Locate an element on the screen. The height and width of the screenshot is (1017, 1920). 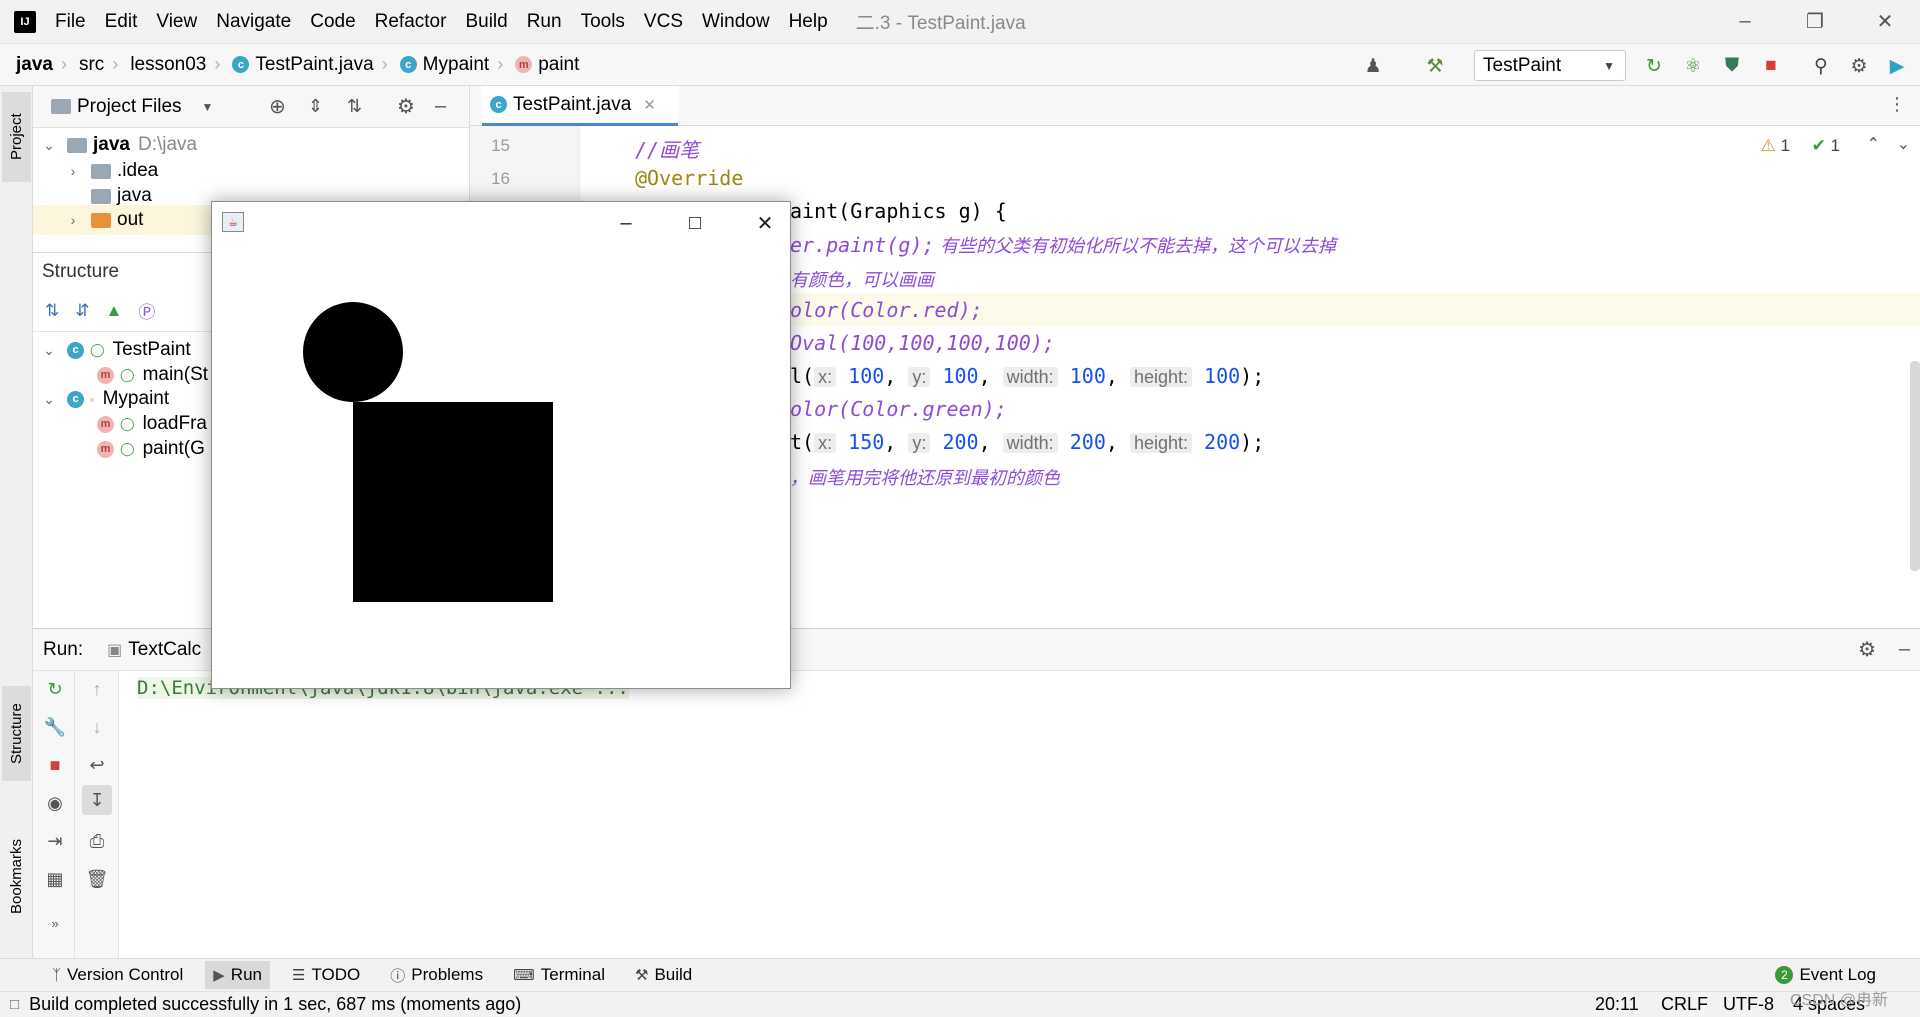
frame-close-button: ✕ is located at coordinates (765, 223).